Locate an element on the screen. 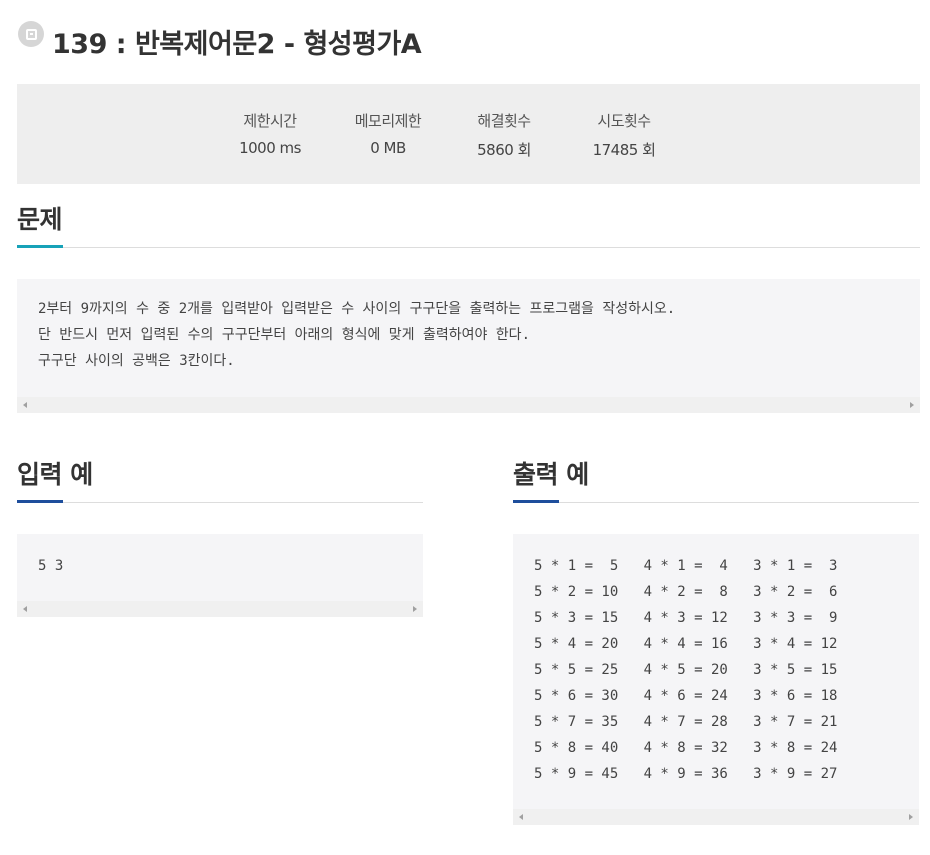 This screenshot has height=855, width=930. input-example-box: 5 3 is located at coordinates (220, 575).